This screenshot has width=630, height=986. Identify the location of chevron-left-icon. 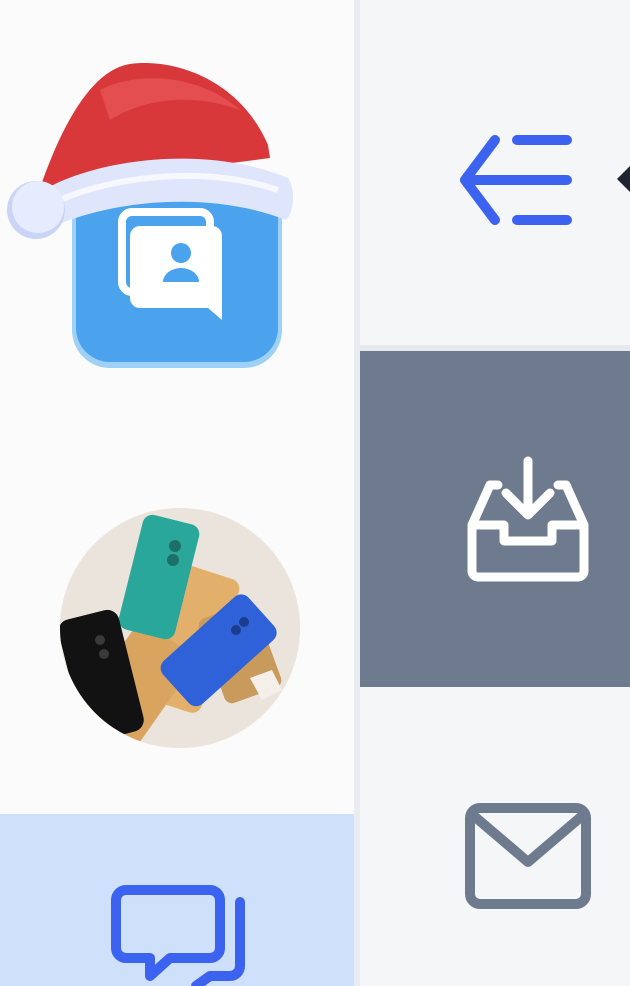
(623, 179).